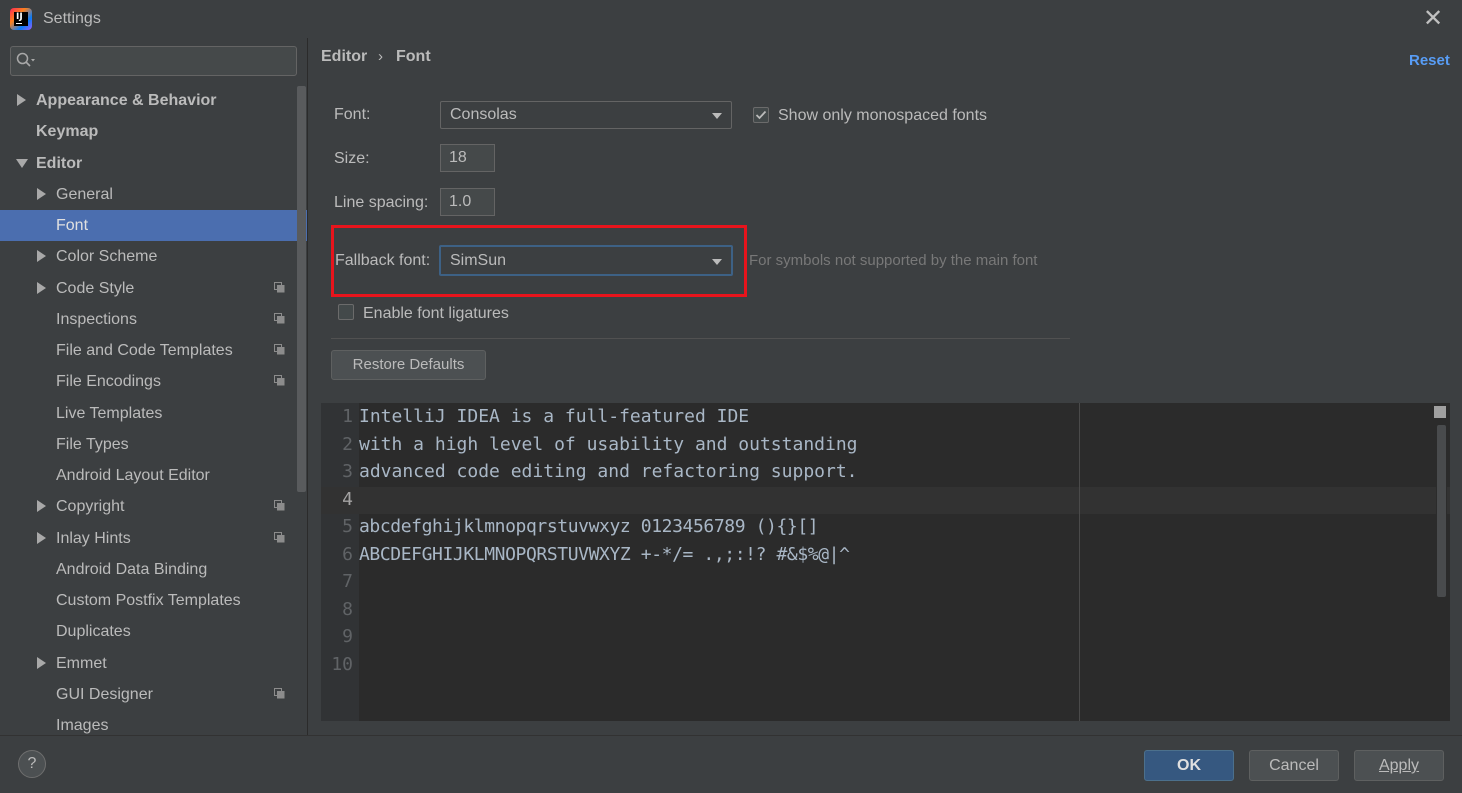 This screenshot has width=1462, height=793. I want to click on line-spacing-input, so click(467, 202).